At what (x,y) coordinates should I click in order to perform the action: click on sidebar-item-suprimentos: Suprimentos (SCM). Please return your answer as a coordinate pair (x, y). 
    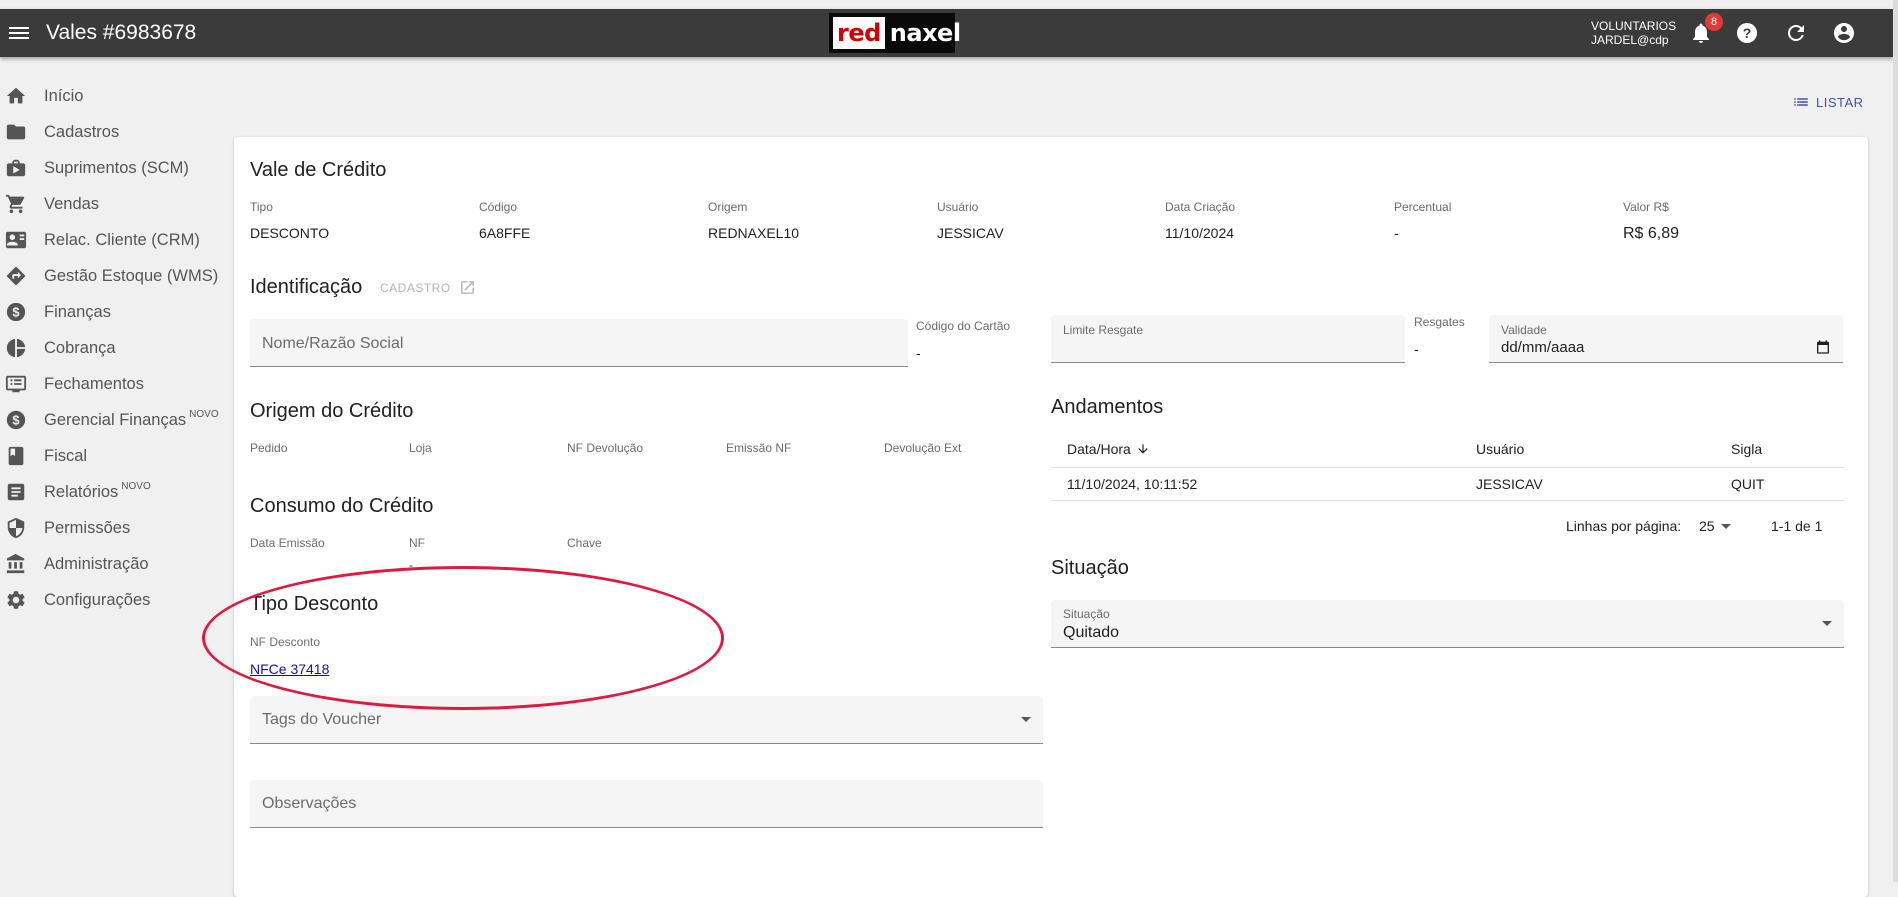
    Looking at the image, I should click on (114, 168).